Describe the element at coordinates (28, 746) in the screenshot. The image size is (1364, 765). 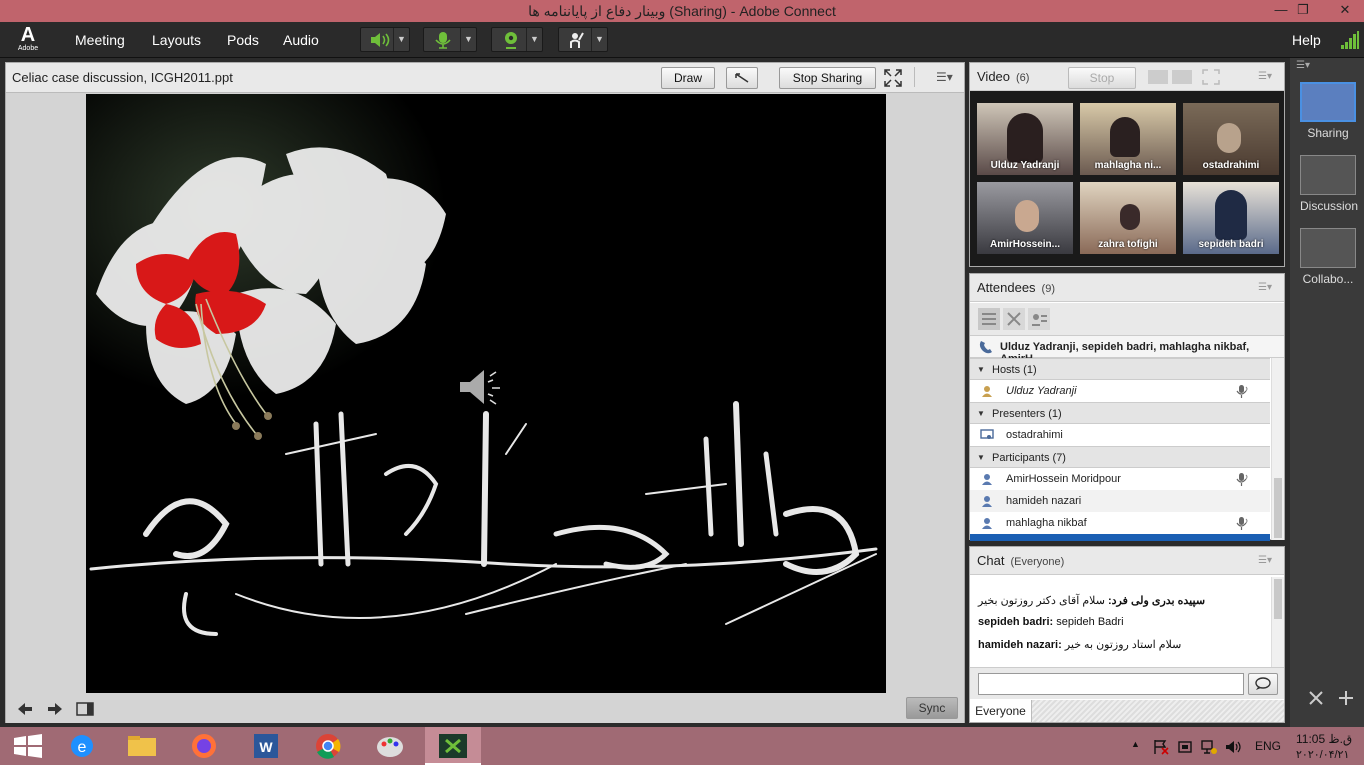
I see `windows-start-icon` at that location.